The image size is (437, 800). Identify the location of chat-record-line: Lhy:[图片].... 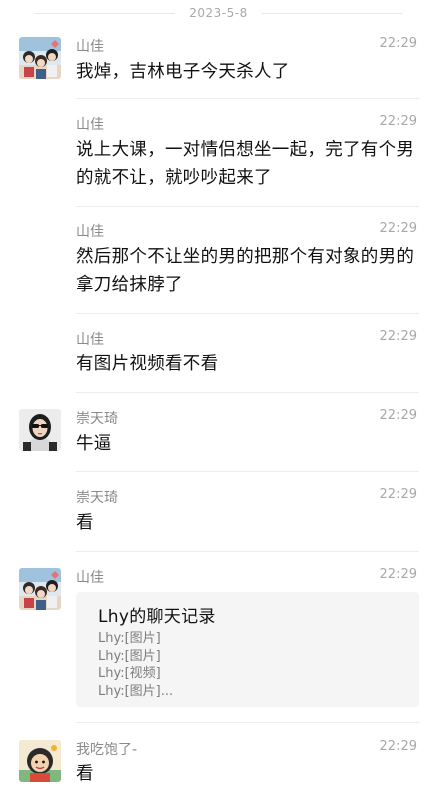
(136, 691).